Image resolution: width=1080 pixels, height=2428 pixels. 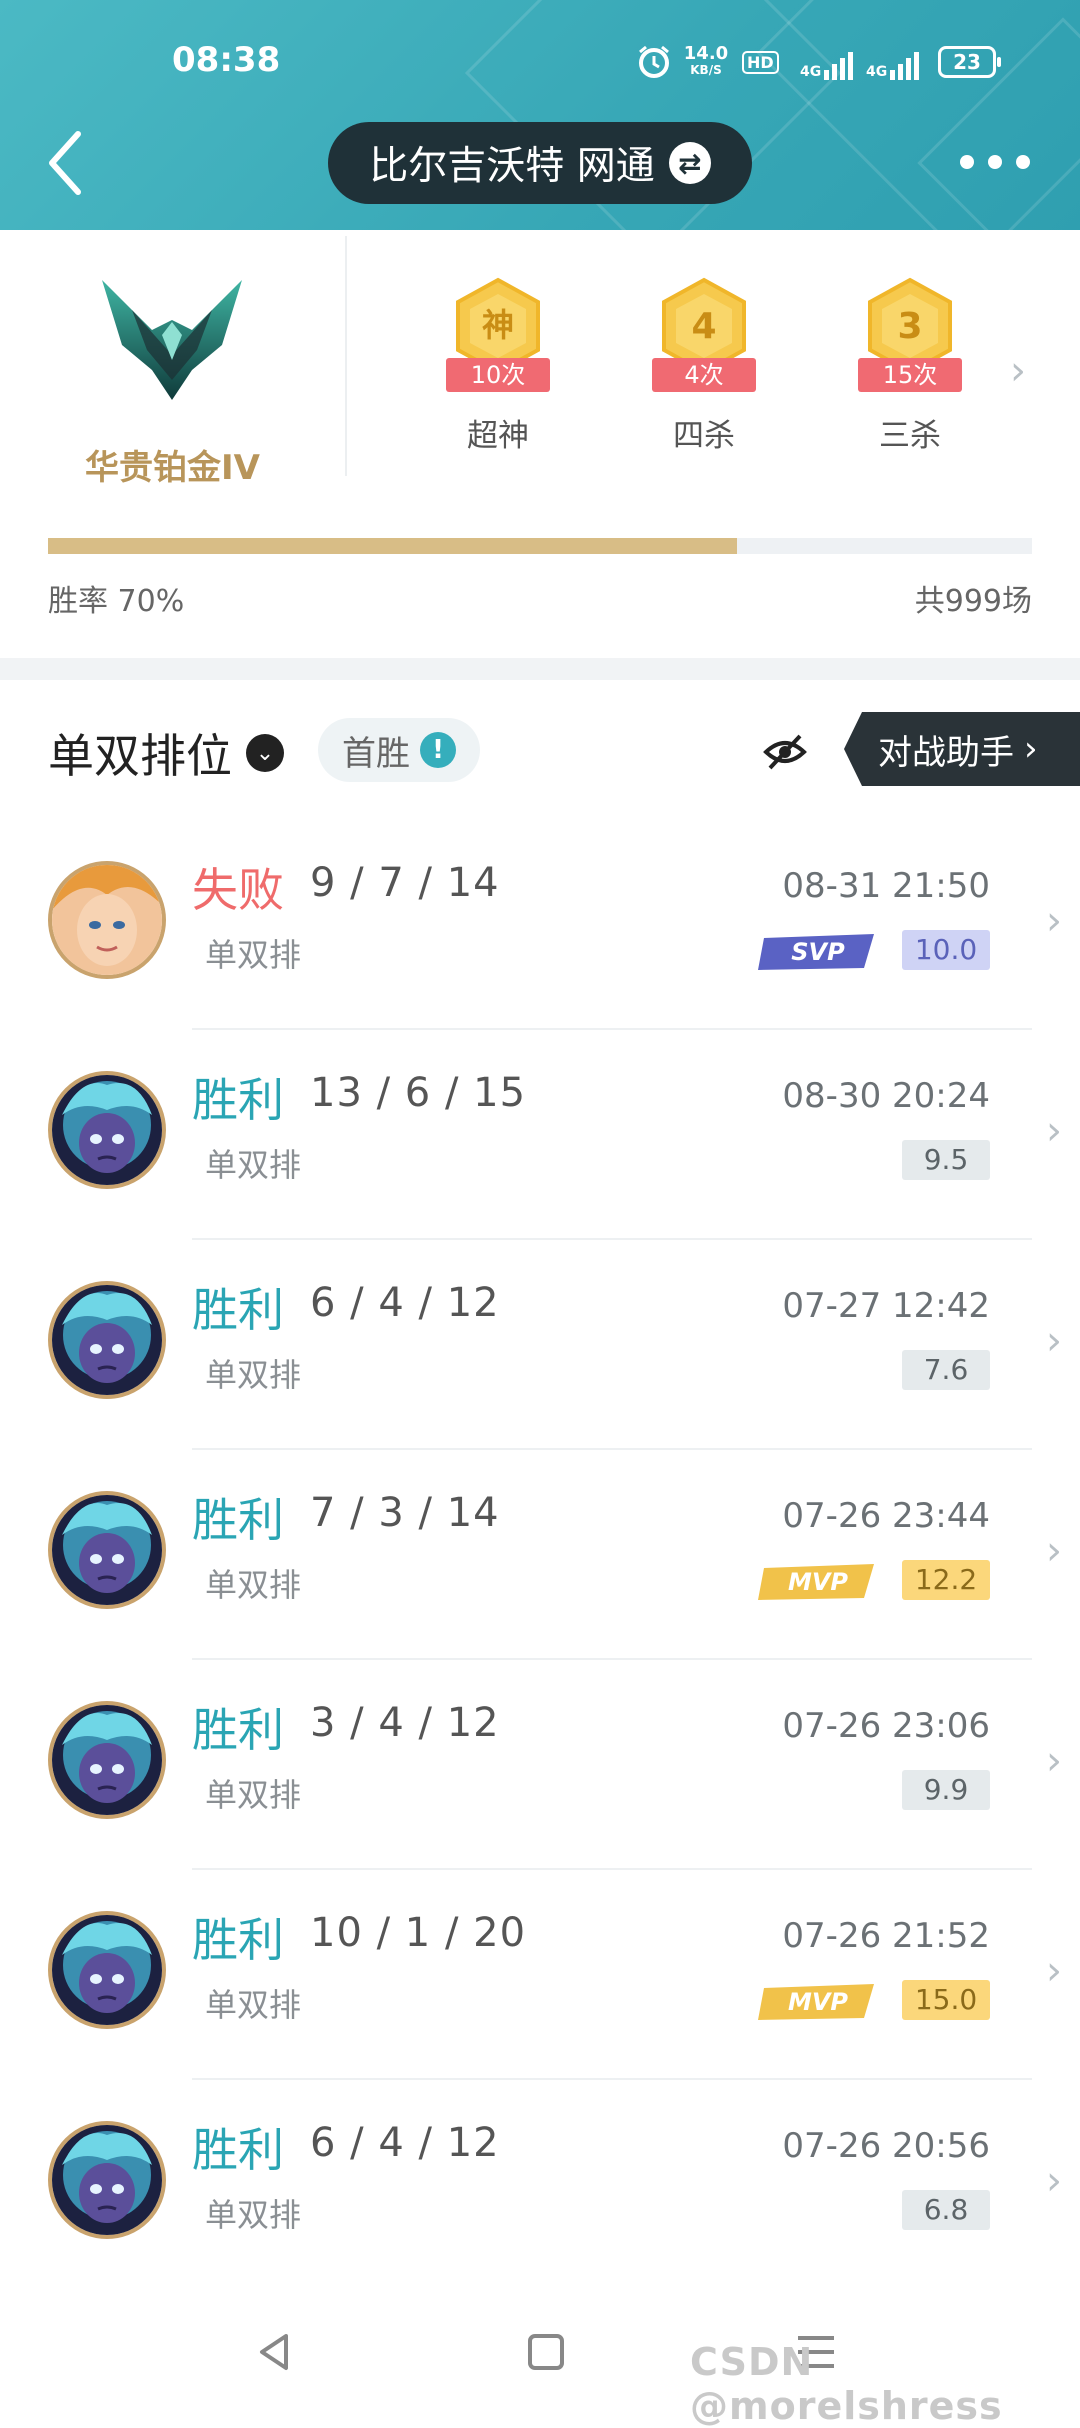 I want to click on badge-label: 三杀, so click(x=910, y=436).